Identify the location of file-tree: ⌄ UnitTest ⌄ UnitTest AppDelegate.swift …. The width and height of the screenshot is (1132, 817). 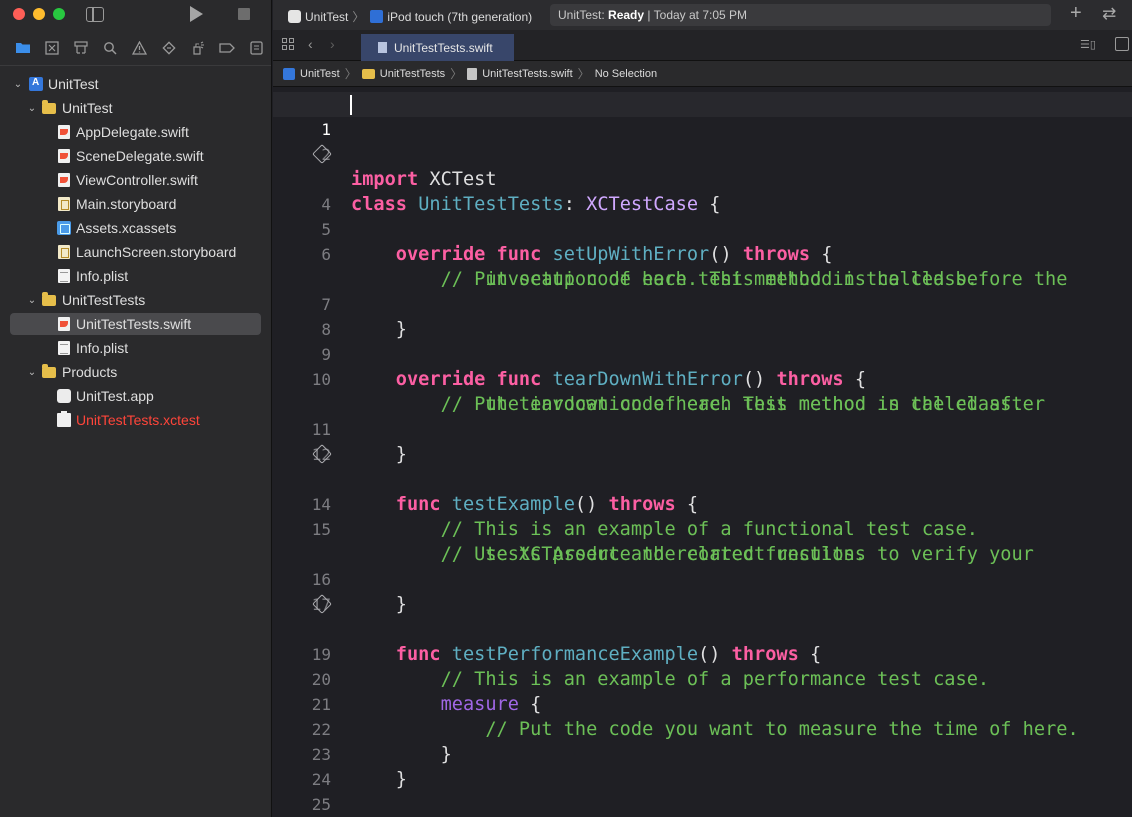
(135, 249).